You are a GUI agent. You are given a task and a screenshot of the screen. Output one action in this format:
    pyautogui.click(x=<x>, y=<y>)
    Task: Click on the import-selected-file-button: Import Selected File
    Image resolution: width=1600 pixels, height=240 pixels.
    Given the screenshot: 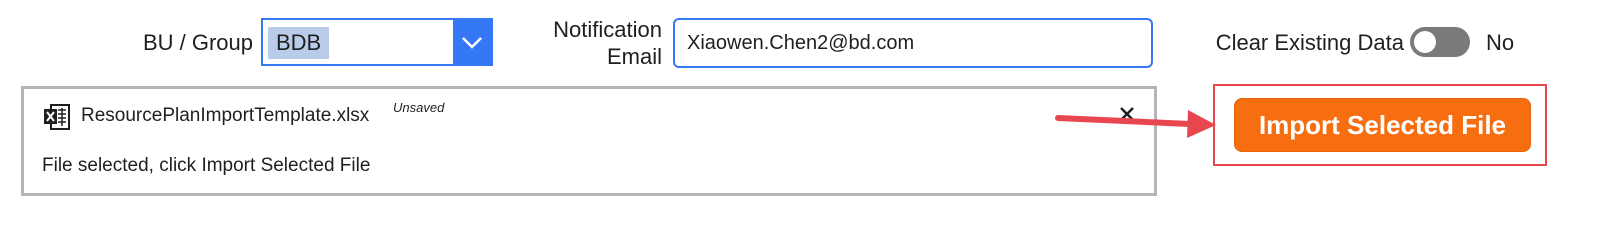 What is the action you would take?
    pyautogui.click(x=1382, y=125)
    